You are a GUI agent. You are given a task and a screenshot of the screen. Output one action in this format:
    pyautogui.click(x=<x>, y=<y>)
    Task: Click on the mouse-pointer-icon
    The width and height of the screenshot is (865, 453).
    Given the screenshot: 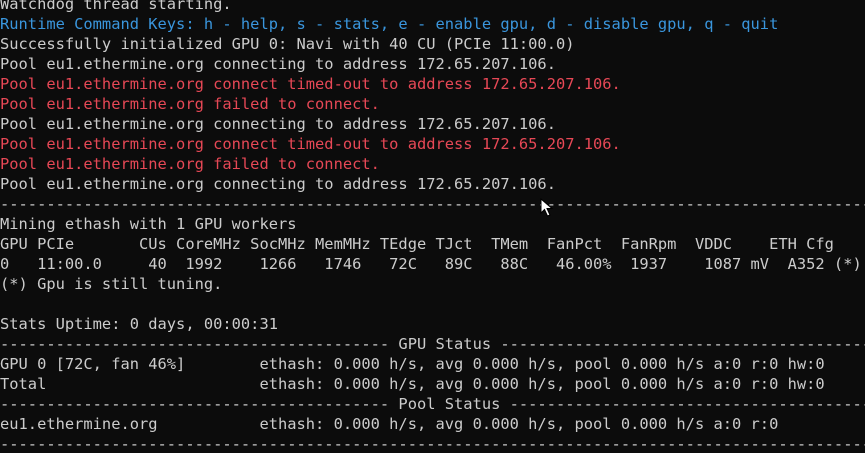 What is the action you would take?
    pyautogui.click(x=547, y=207)
    